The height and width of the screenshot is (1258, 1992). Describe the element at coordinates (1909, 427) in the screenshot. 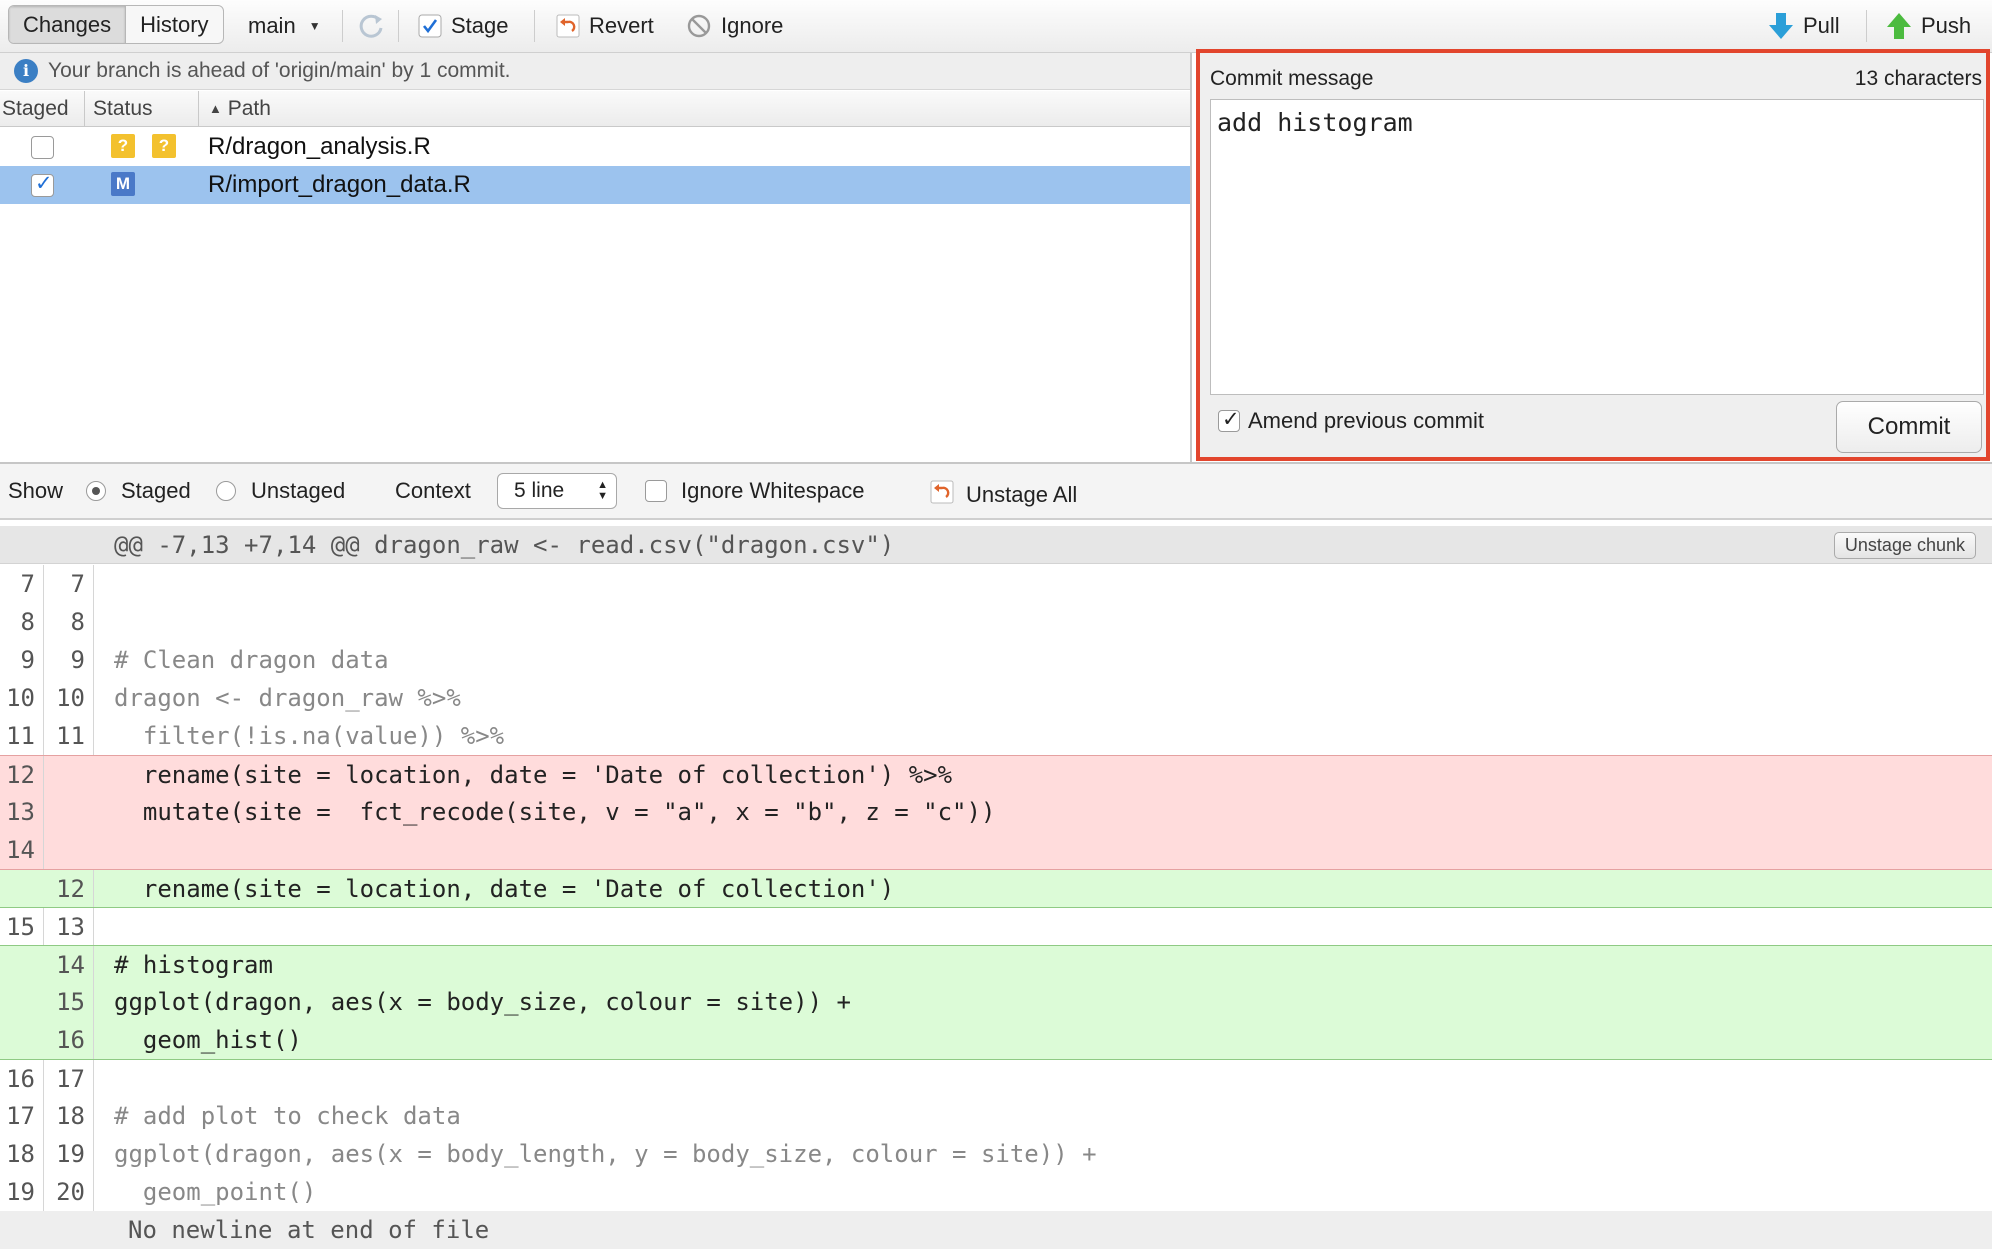

I see `commit-button: Commit` at that location.